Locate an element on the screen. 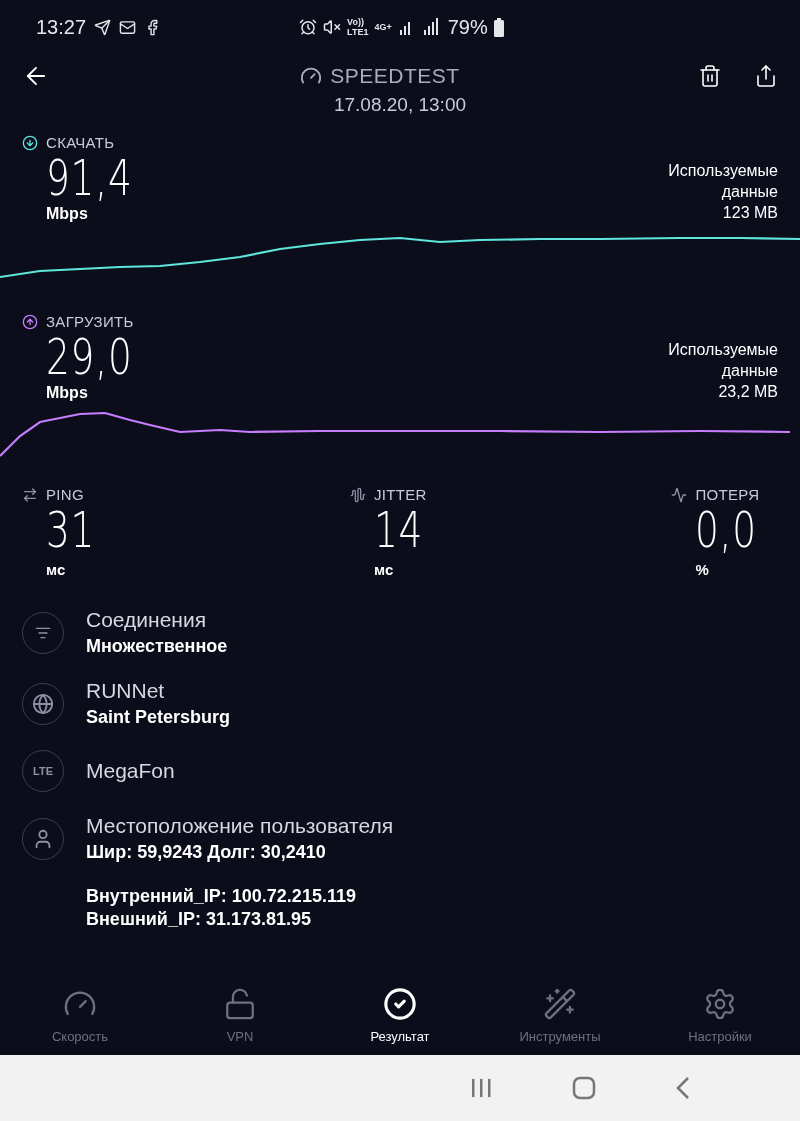  ip-address: Внутренний_IP: 100.72.215.119 is located at coordinates (221, 896).